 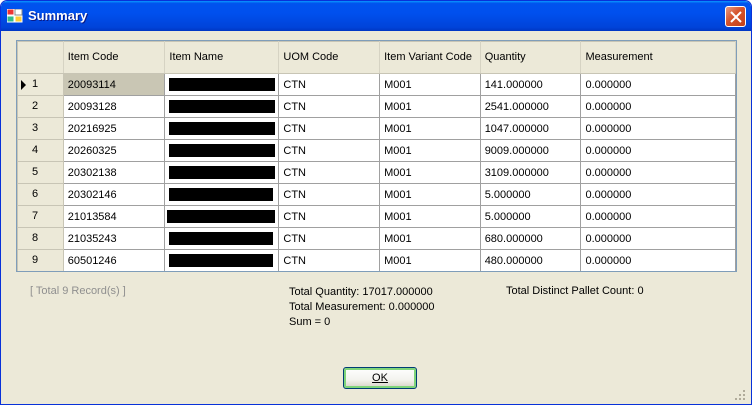 I want to click on close-icon, so click(x=736, y=17).